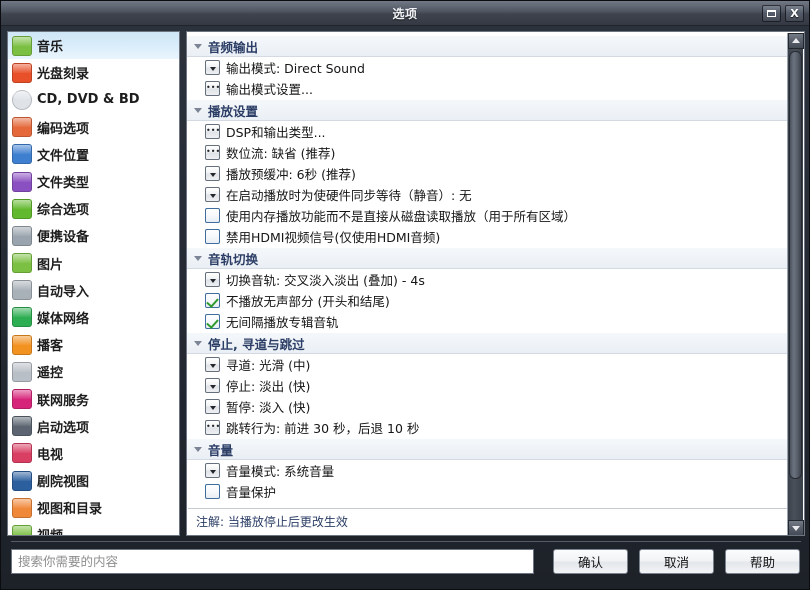  I want to click on option-label: 切换音轨: 交叉淡入淡出 (叠加) - 4s, so click(325, 280).